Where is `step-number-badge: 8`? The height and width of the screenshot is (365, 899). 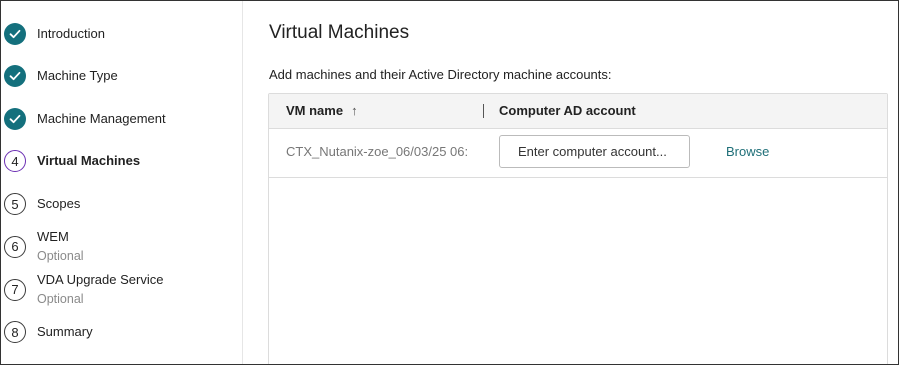
step-number-badge: 8 is located at coordinates (15, 332).